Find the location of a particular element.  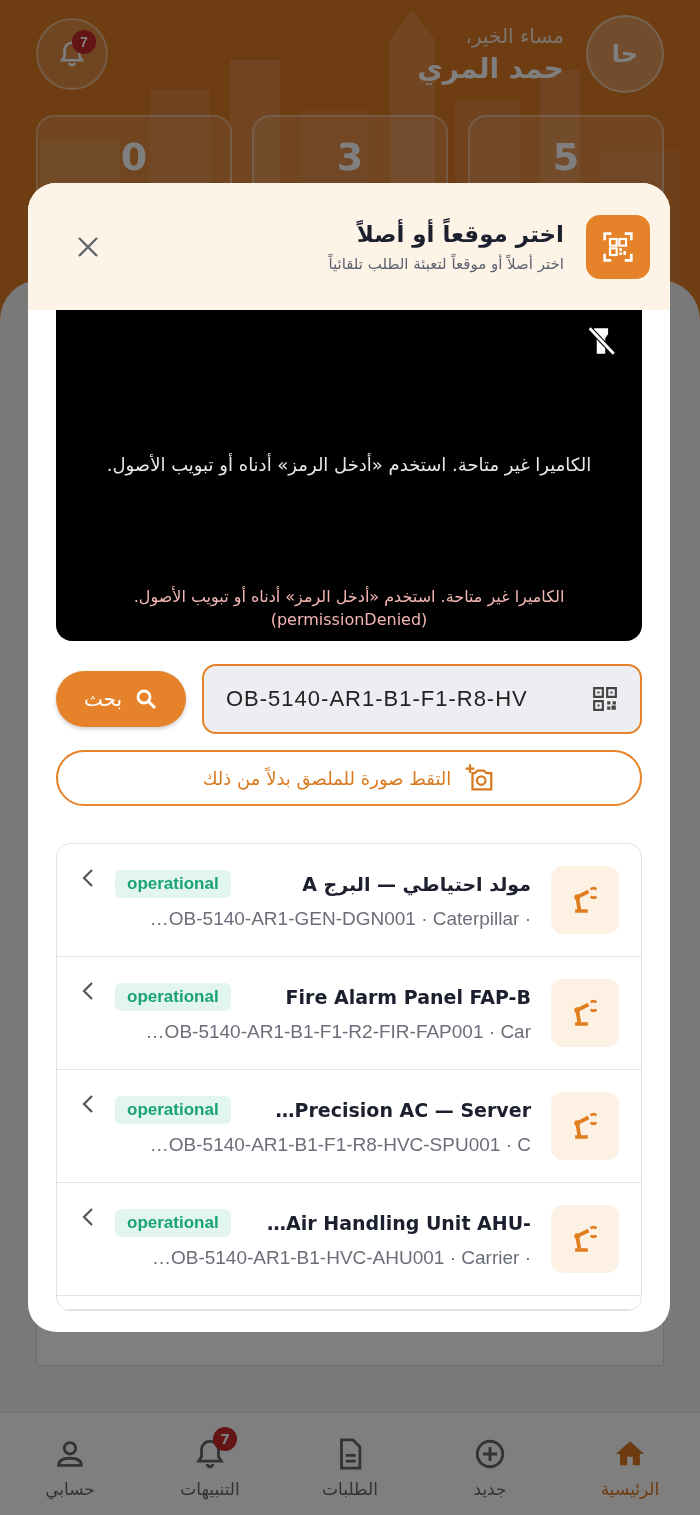

search-icon is located at coordinates (146, 699).